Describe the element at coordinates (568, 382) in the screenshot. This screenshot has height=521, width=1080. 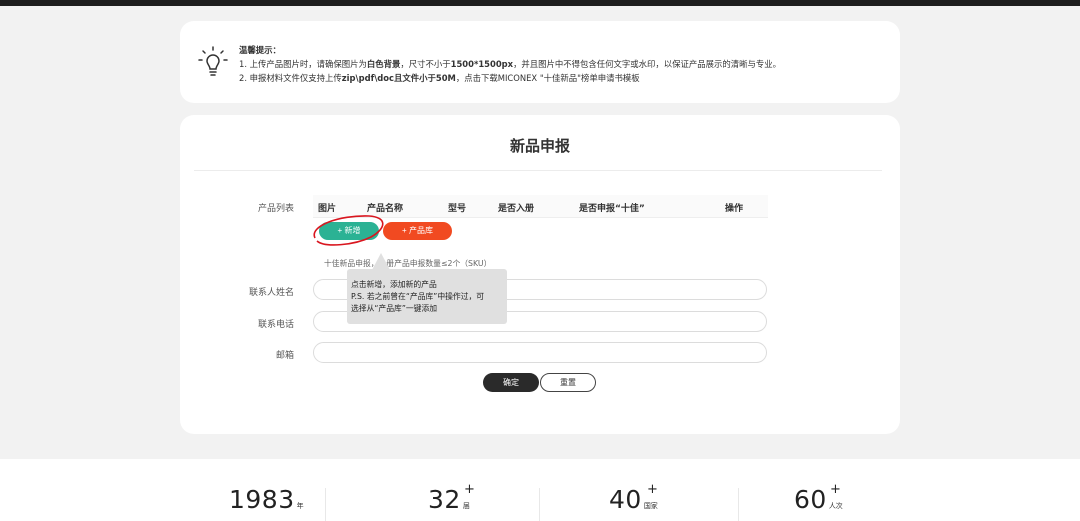
I see `reset-button: 重置` at that location.